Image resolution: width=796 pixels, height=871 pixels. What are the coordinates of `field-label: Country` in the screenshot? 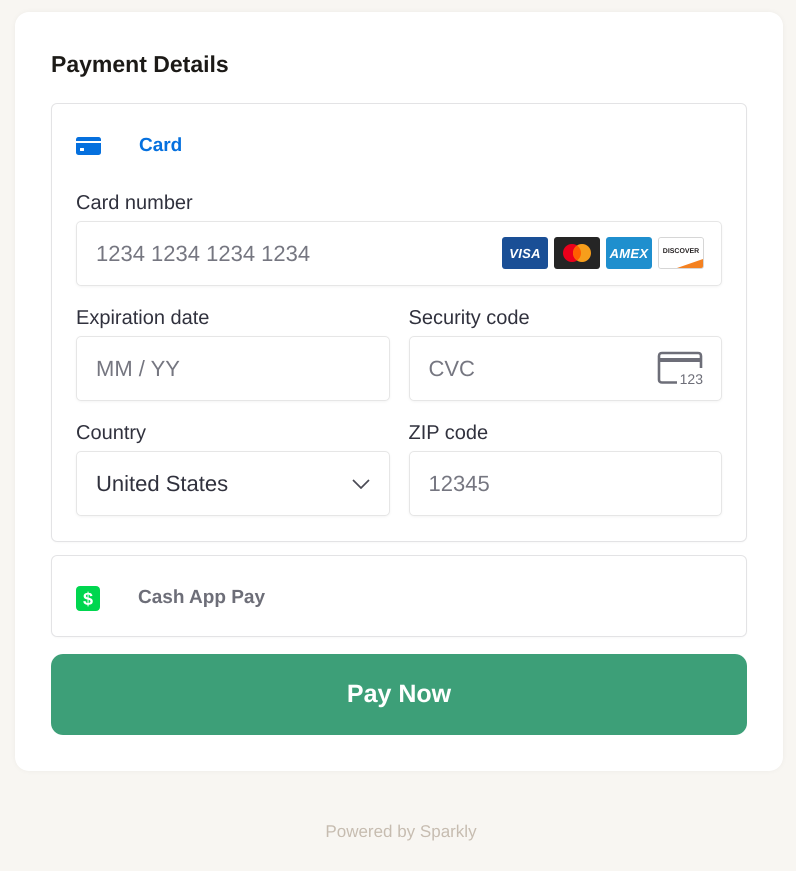 It's located at (111, 433).